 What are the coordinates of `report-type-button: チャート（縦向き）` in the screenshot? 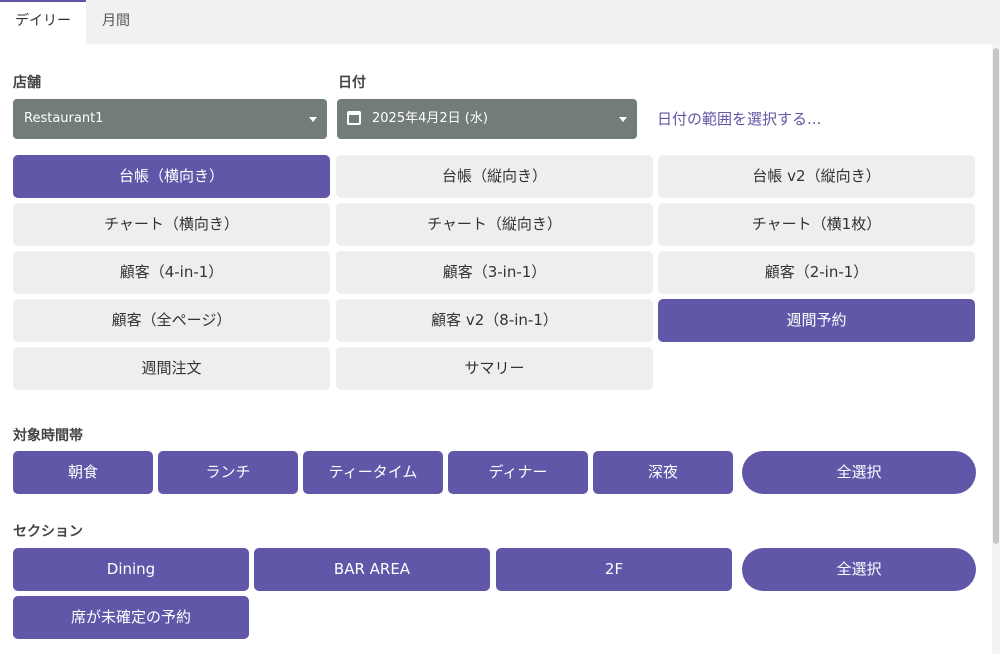 It's located at (494, 224).